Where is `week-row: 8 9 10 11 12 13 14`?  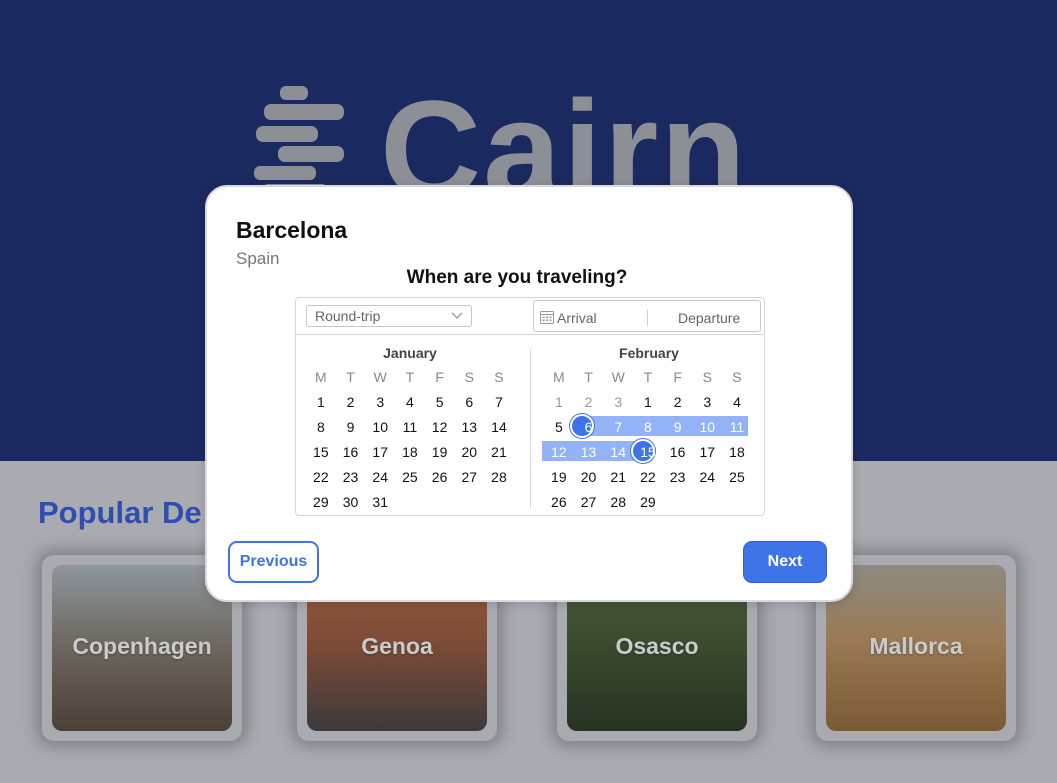 week-row: 8 9 10 11 12 13 14 is located at coordinates (411, 426).